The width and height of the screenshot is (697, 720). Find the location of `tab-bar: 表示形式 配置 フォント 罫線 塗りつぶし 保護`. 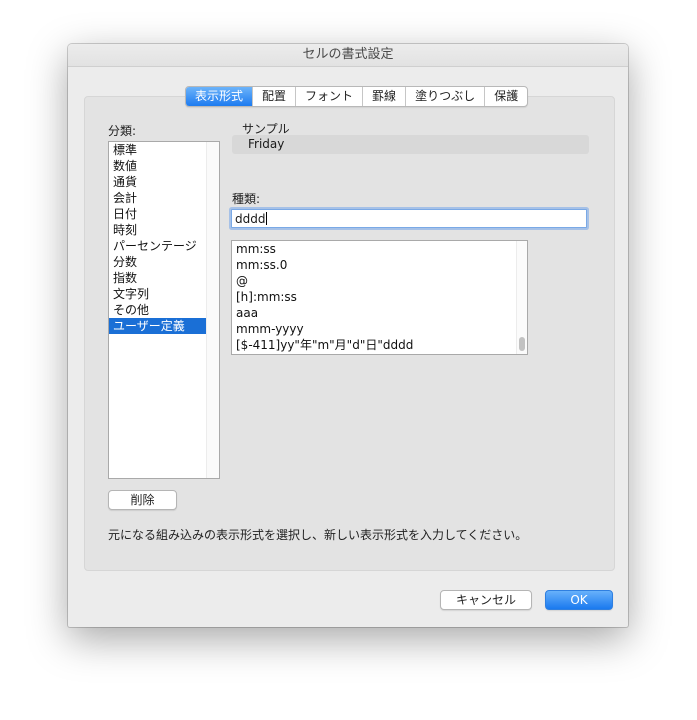

tab-bar: 表示形式 配置 フォント 罫線 塗りつぶし 保護 is located at coordinates (357, 96).